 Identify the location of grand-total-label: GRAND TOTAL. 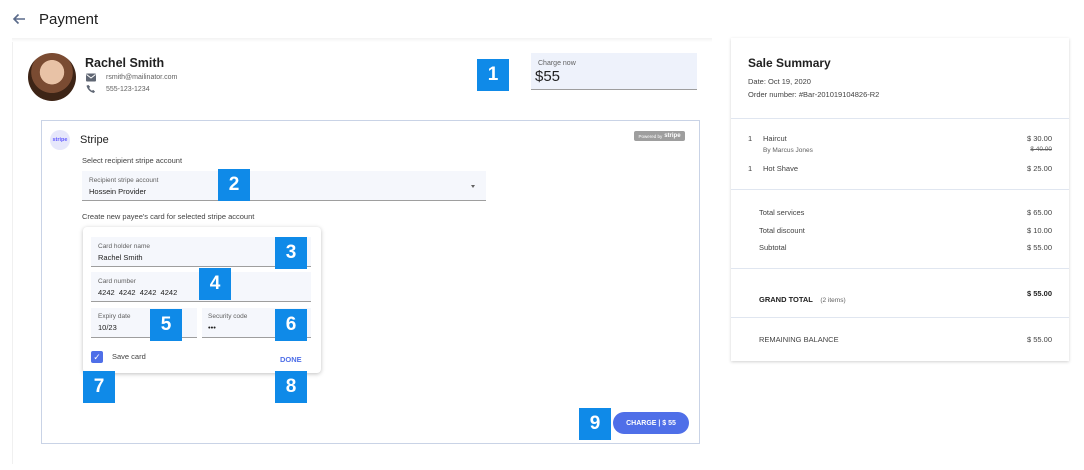
(786, 299).